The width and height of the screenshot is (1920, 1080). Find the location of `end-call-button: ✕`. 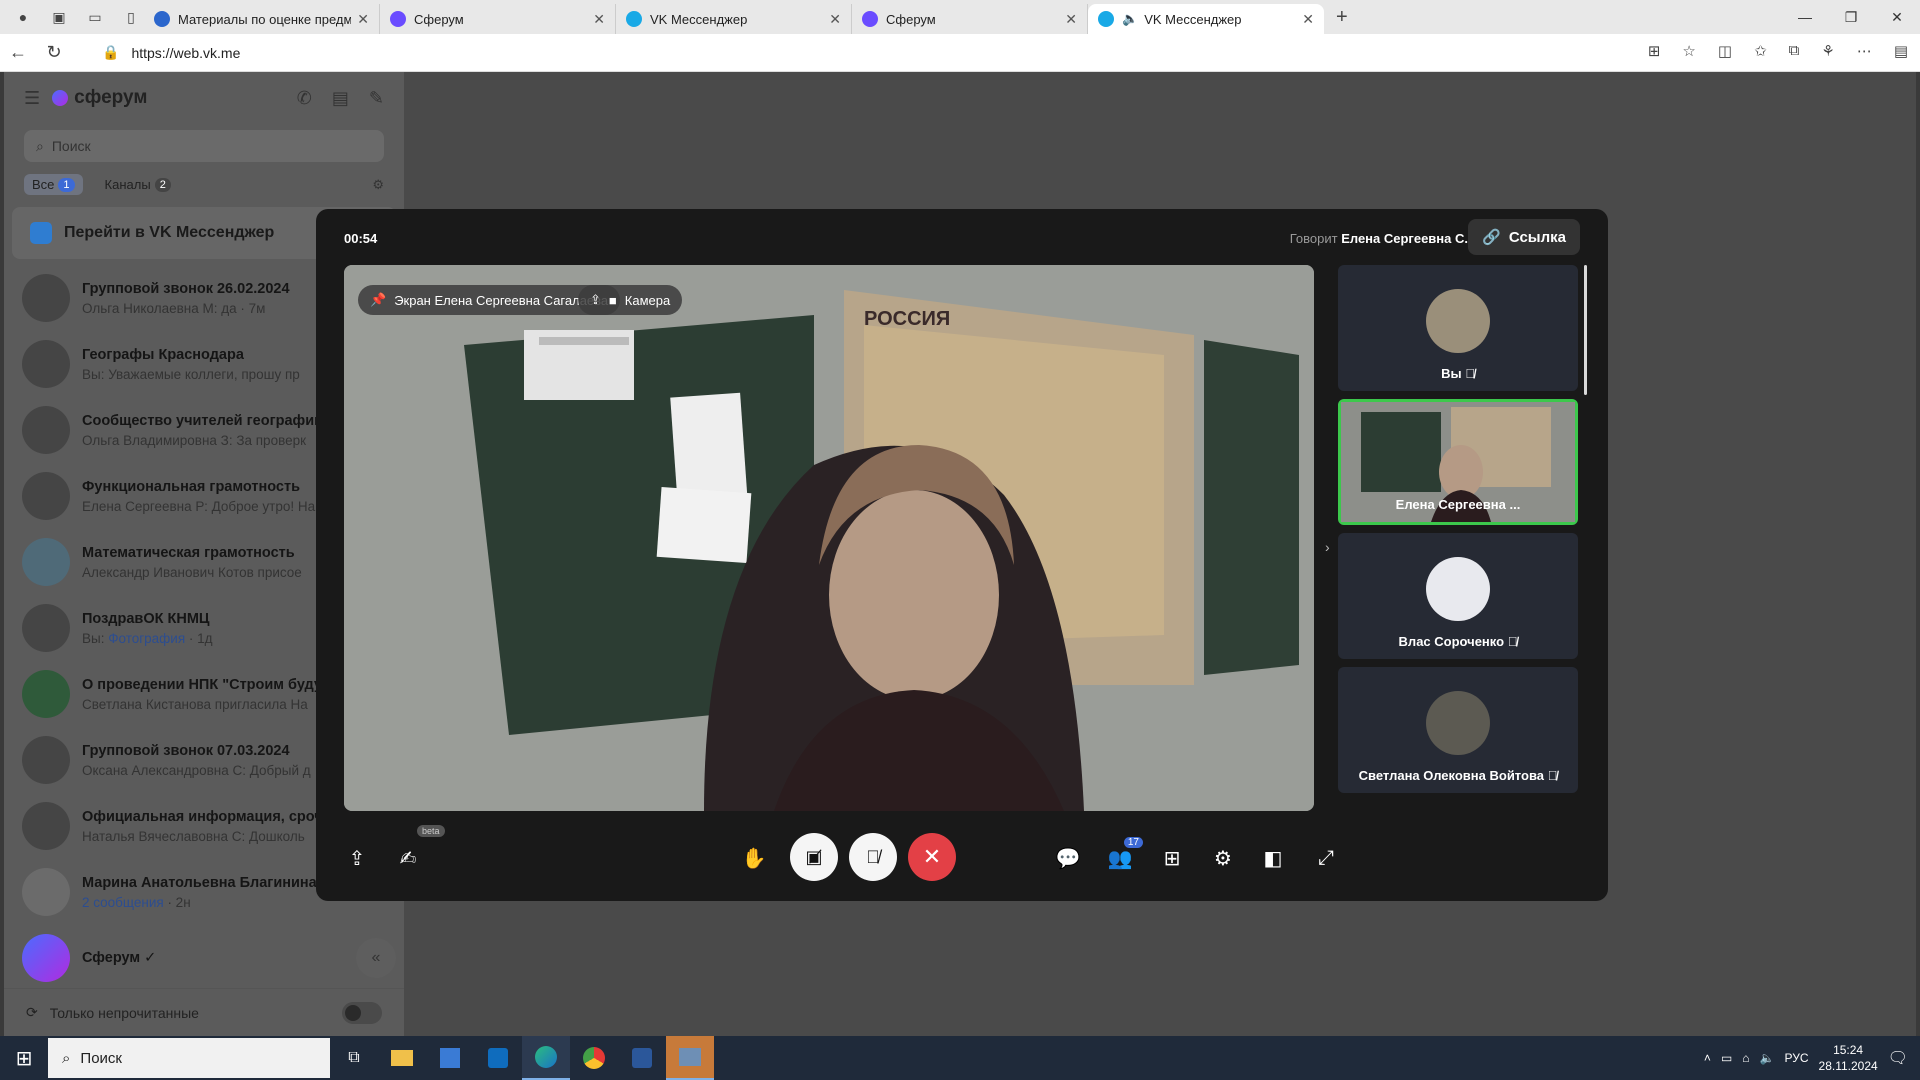

end-call-button: ✕ is located at coordinates (932, 857).